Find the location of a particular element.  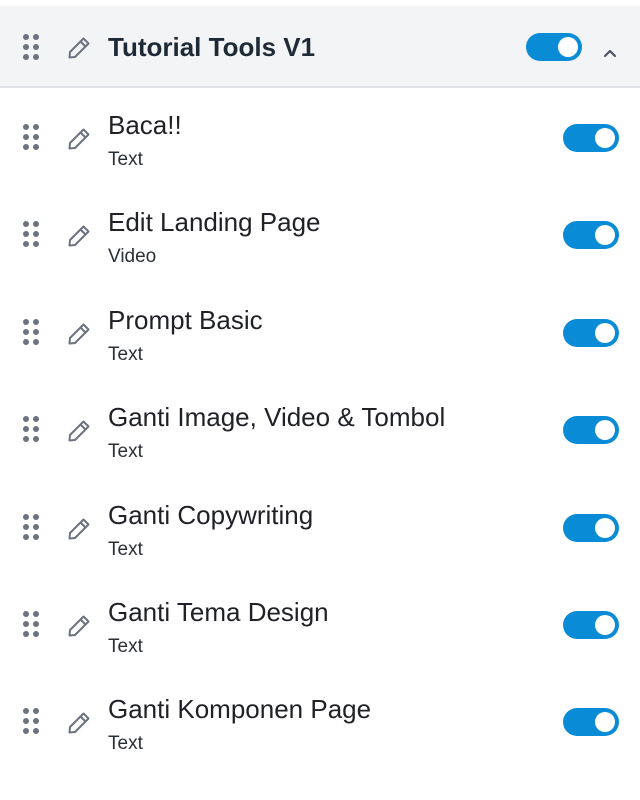

item-title: Baca!! is located at coordinates (145, 125).